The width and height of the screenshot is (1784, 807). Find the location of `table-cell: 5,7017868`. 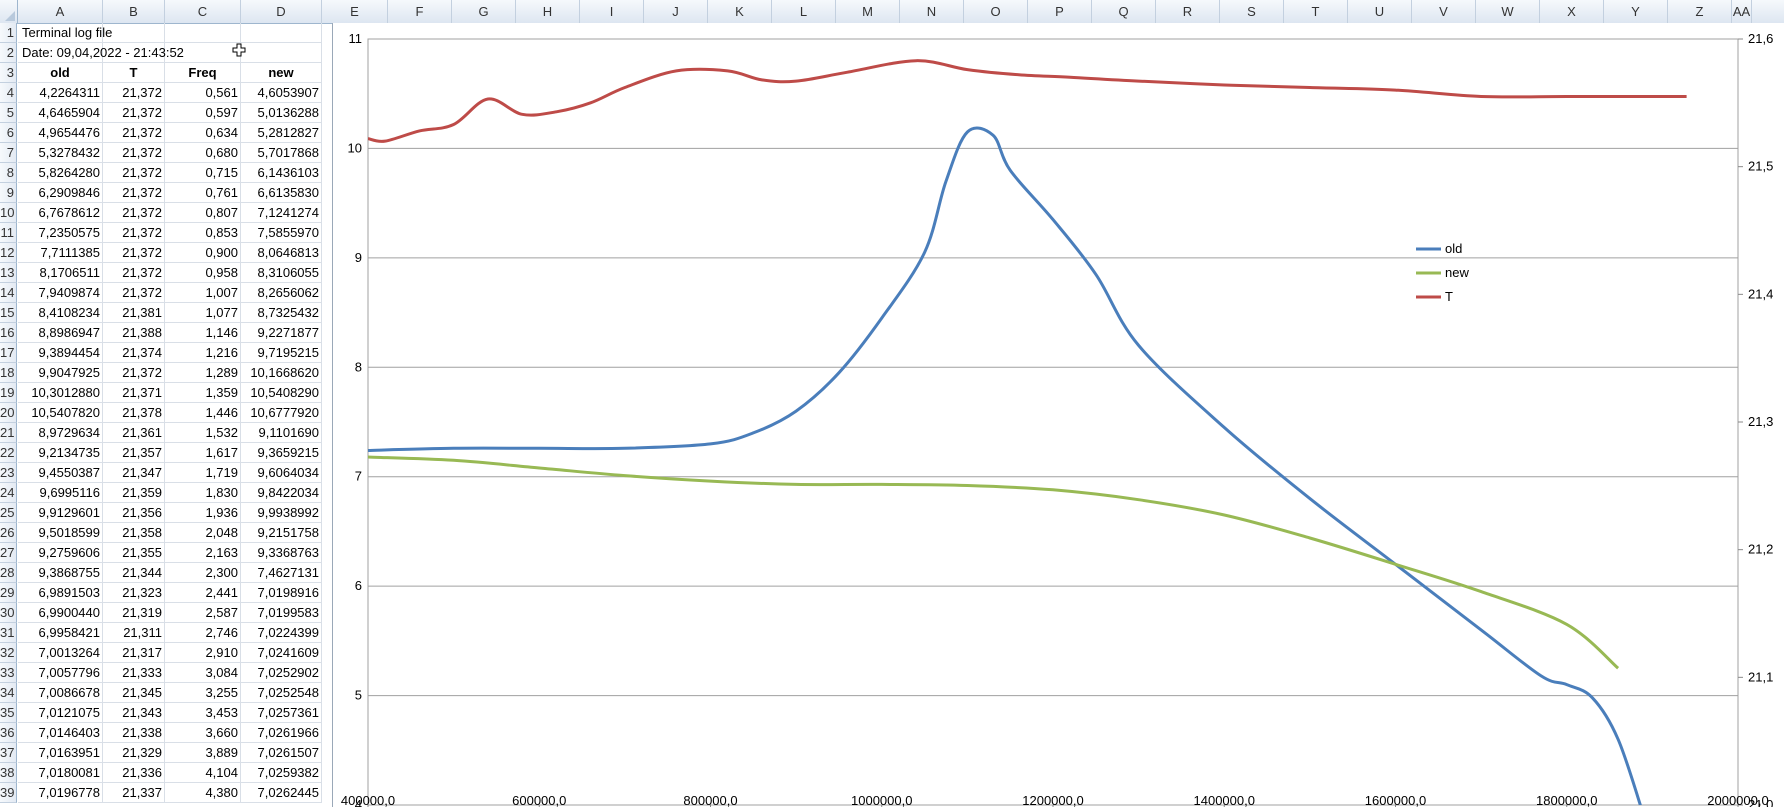

table-cell: 5,7017868 is located at coordinates (281, 153).